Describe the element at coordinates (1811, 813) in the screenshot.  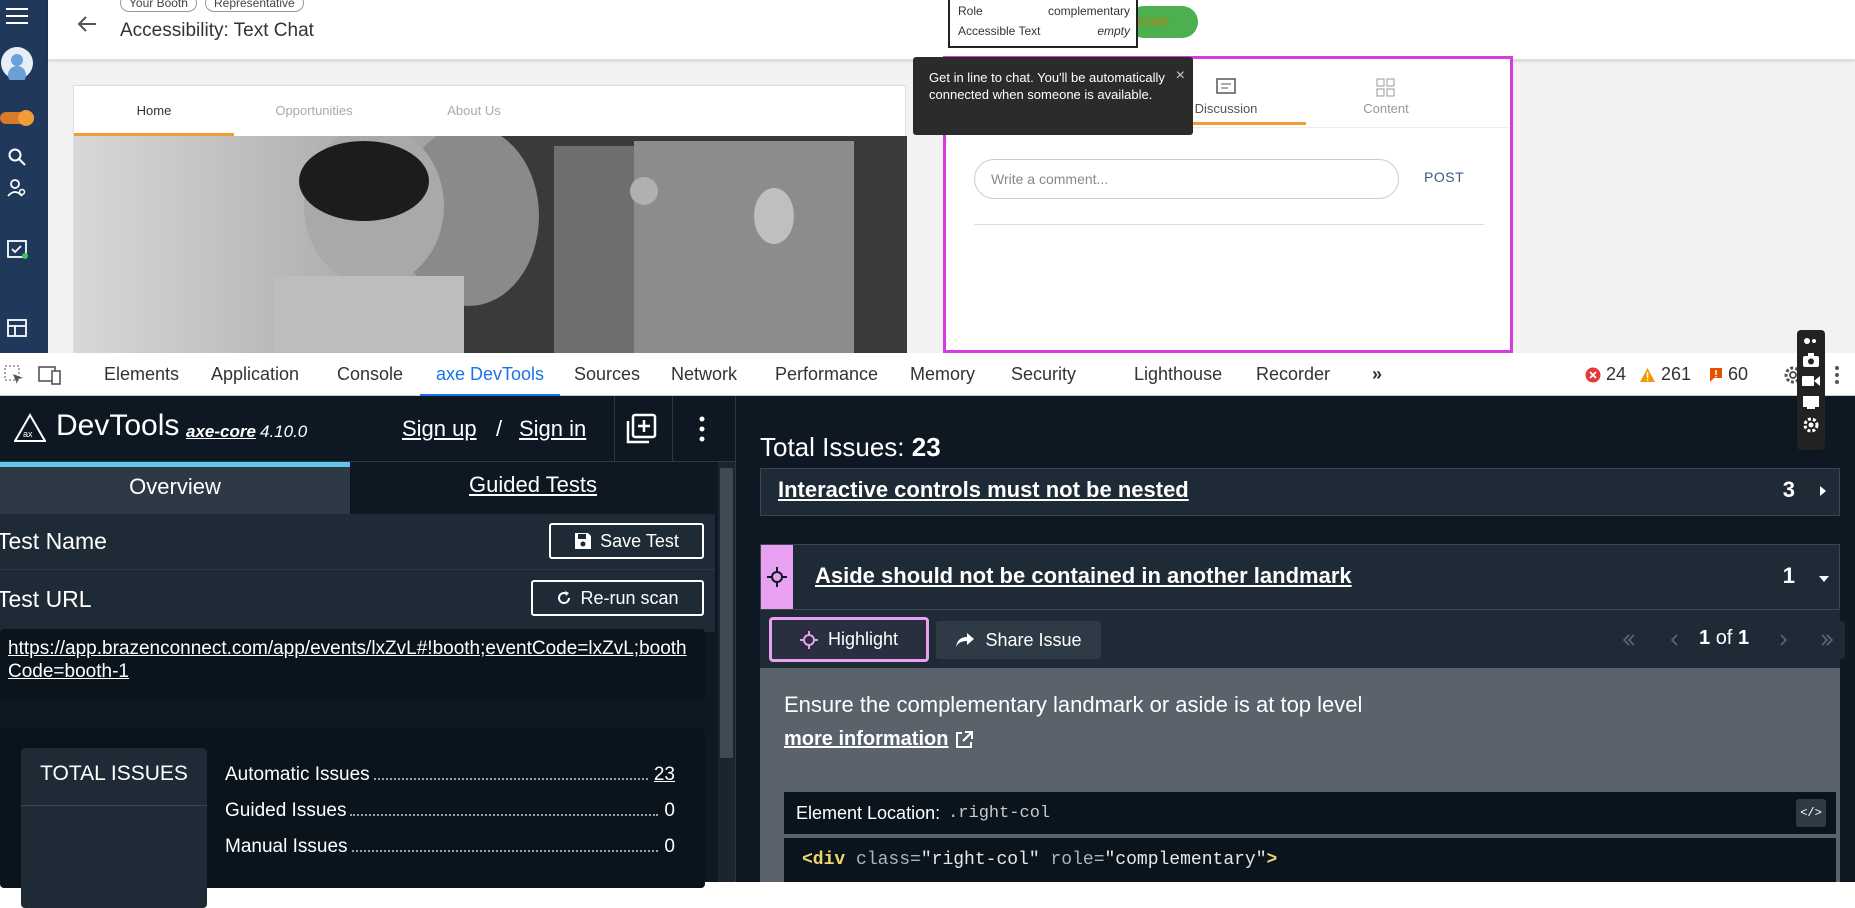
I see `code-view-icon: </>` at that location.